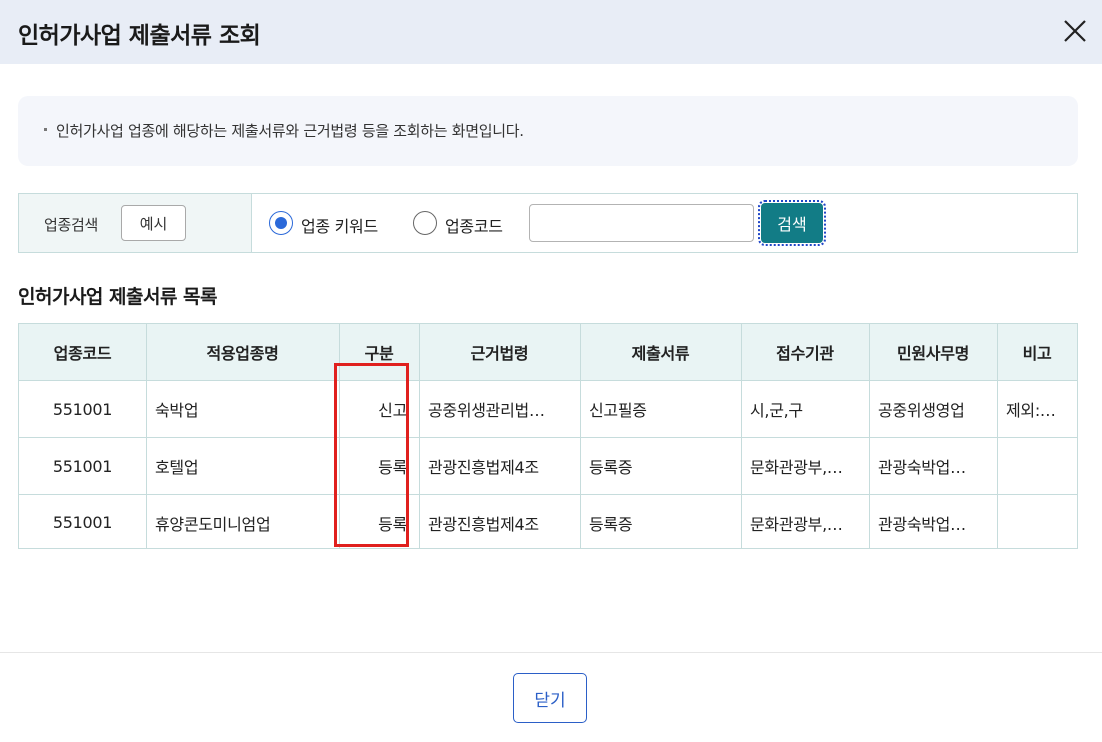  What do you see at coordinates (153, 223) in the screenshot?
I see `example-button: 예시` at bounding box center [153, 223].